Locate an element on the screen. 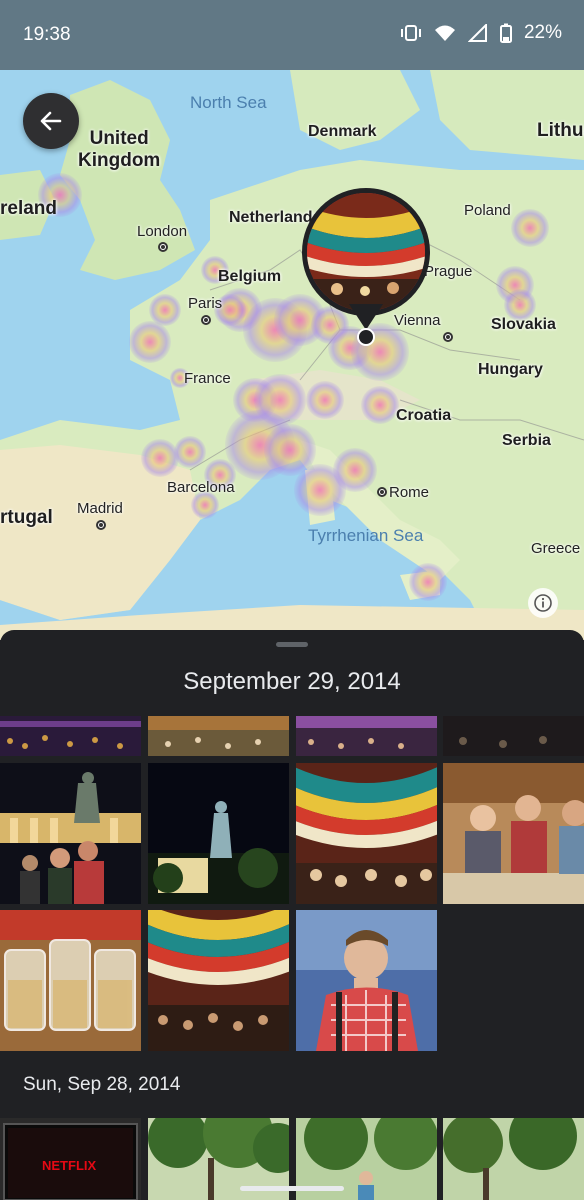  info-icon is located at coordinates (543, 603).